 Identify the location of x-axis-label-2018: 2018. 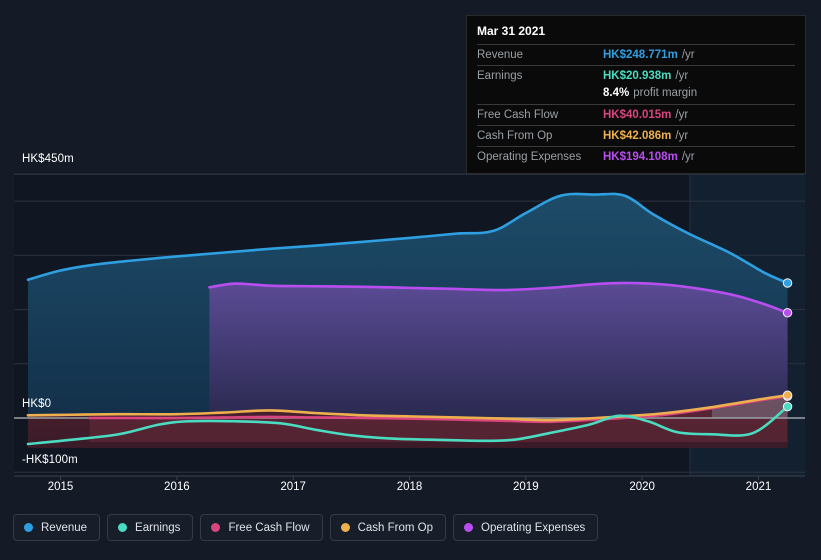
(409, 487).